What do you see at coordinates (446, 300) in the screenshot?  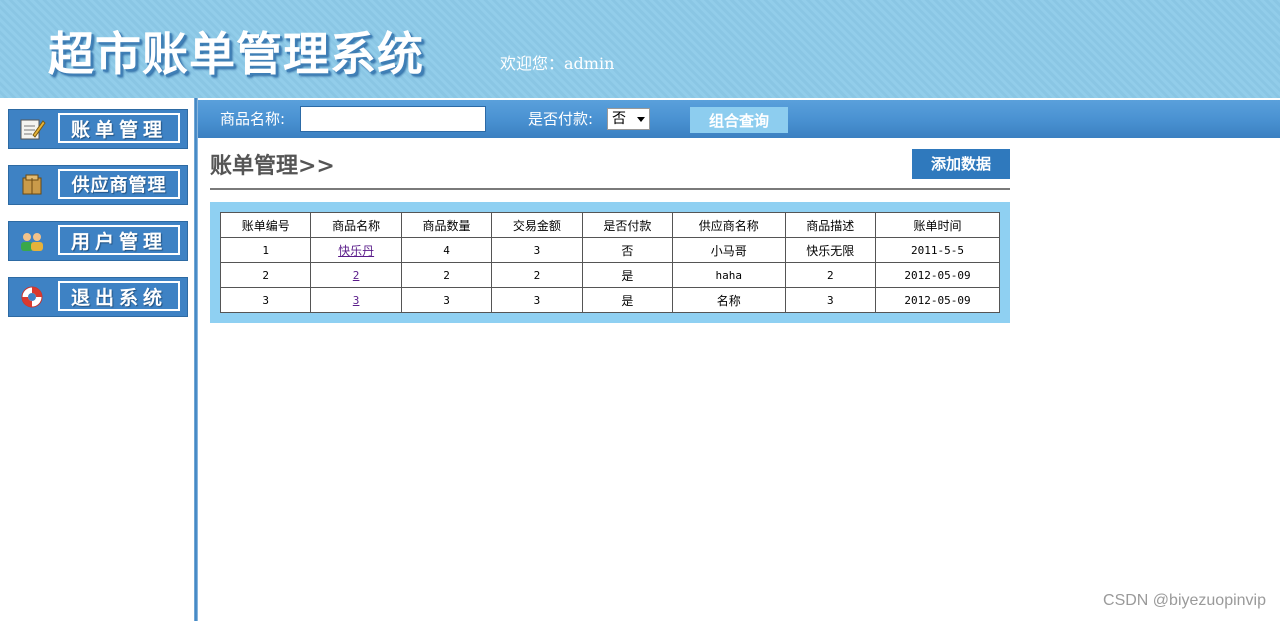 I see `cell-quantity: 3` at bounding box center [446, 300].